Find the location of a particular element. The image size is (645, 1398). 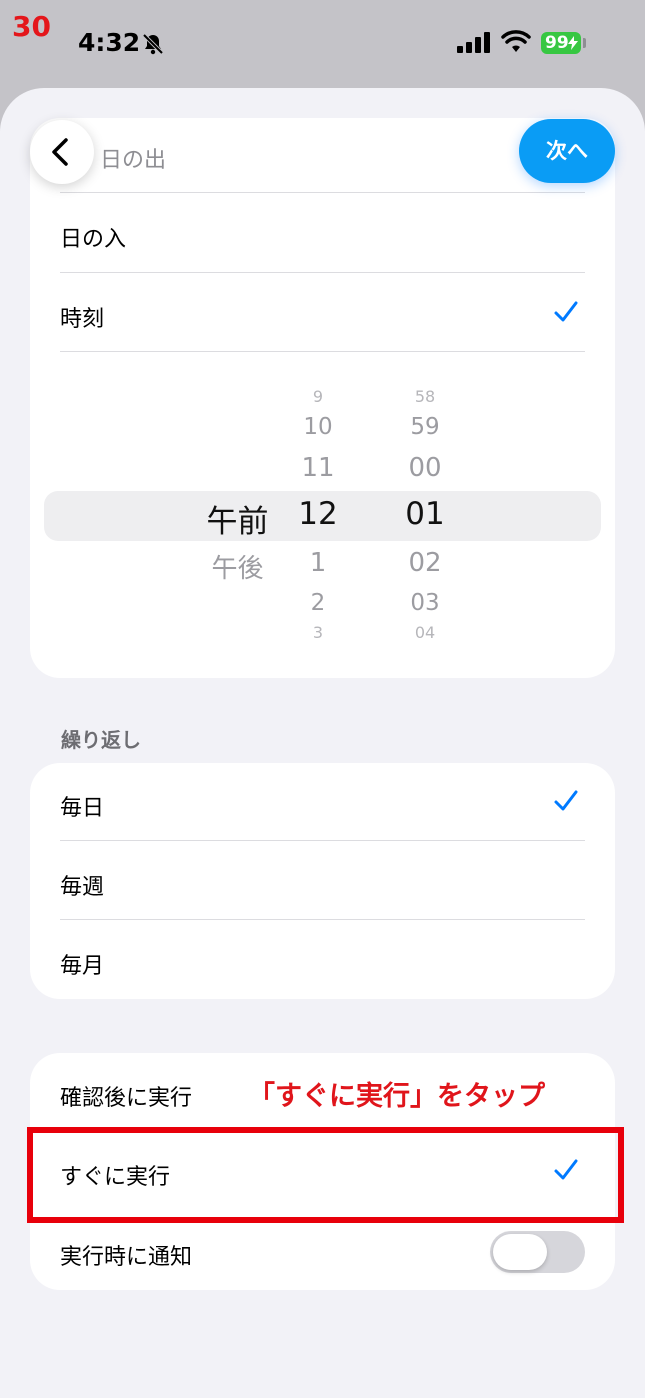

repeat-option-weekly: 毎週 is located at coordinates (322, 885).